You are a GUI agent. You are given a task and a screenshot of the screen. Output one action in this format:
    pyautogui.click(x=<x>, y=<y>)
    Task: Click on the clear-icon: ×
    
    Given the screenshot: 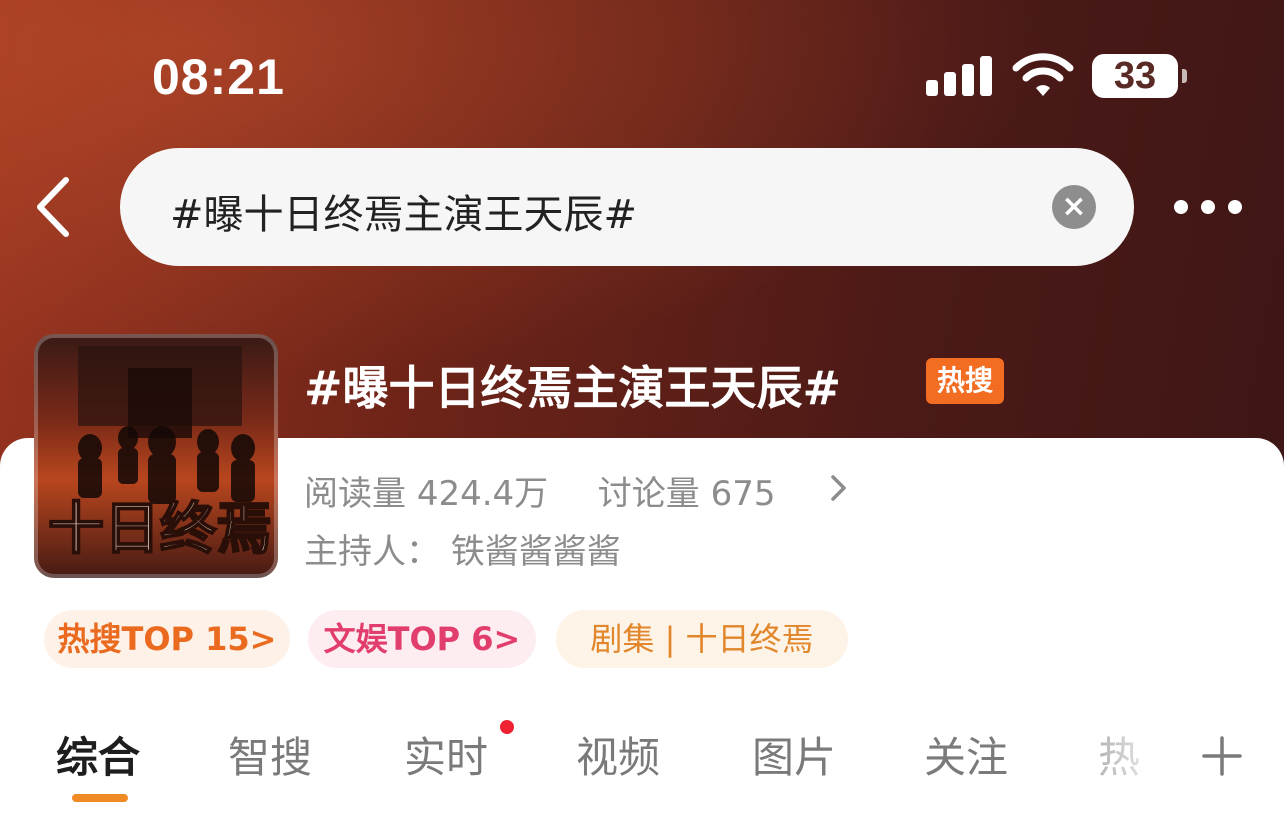 What is the action you would take?
    pyautogui.click(x=1074, y=207)
    